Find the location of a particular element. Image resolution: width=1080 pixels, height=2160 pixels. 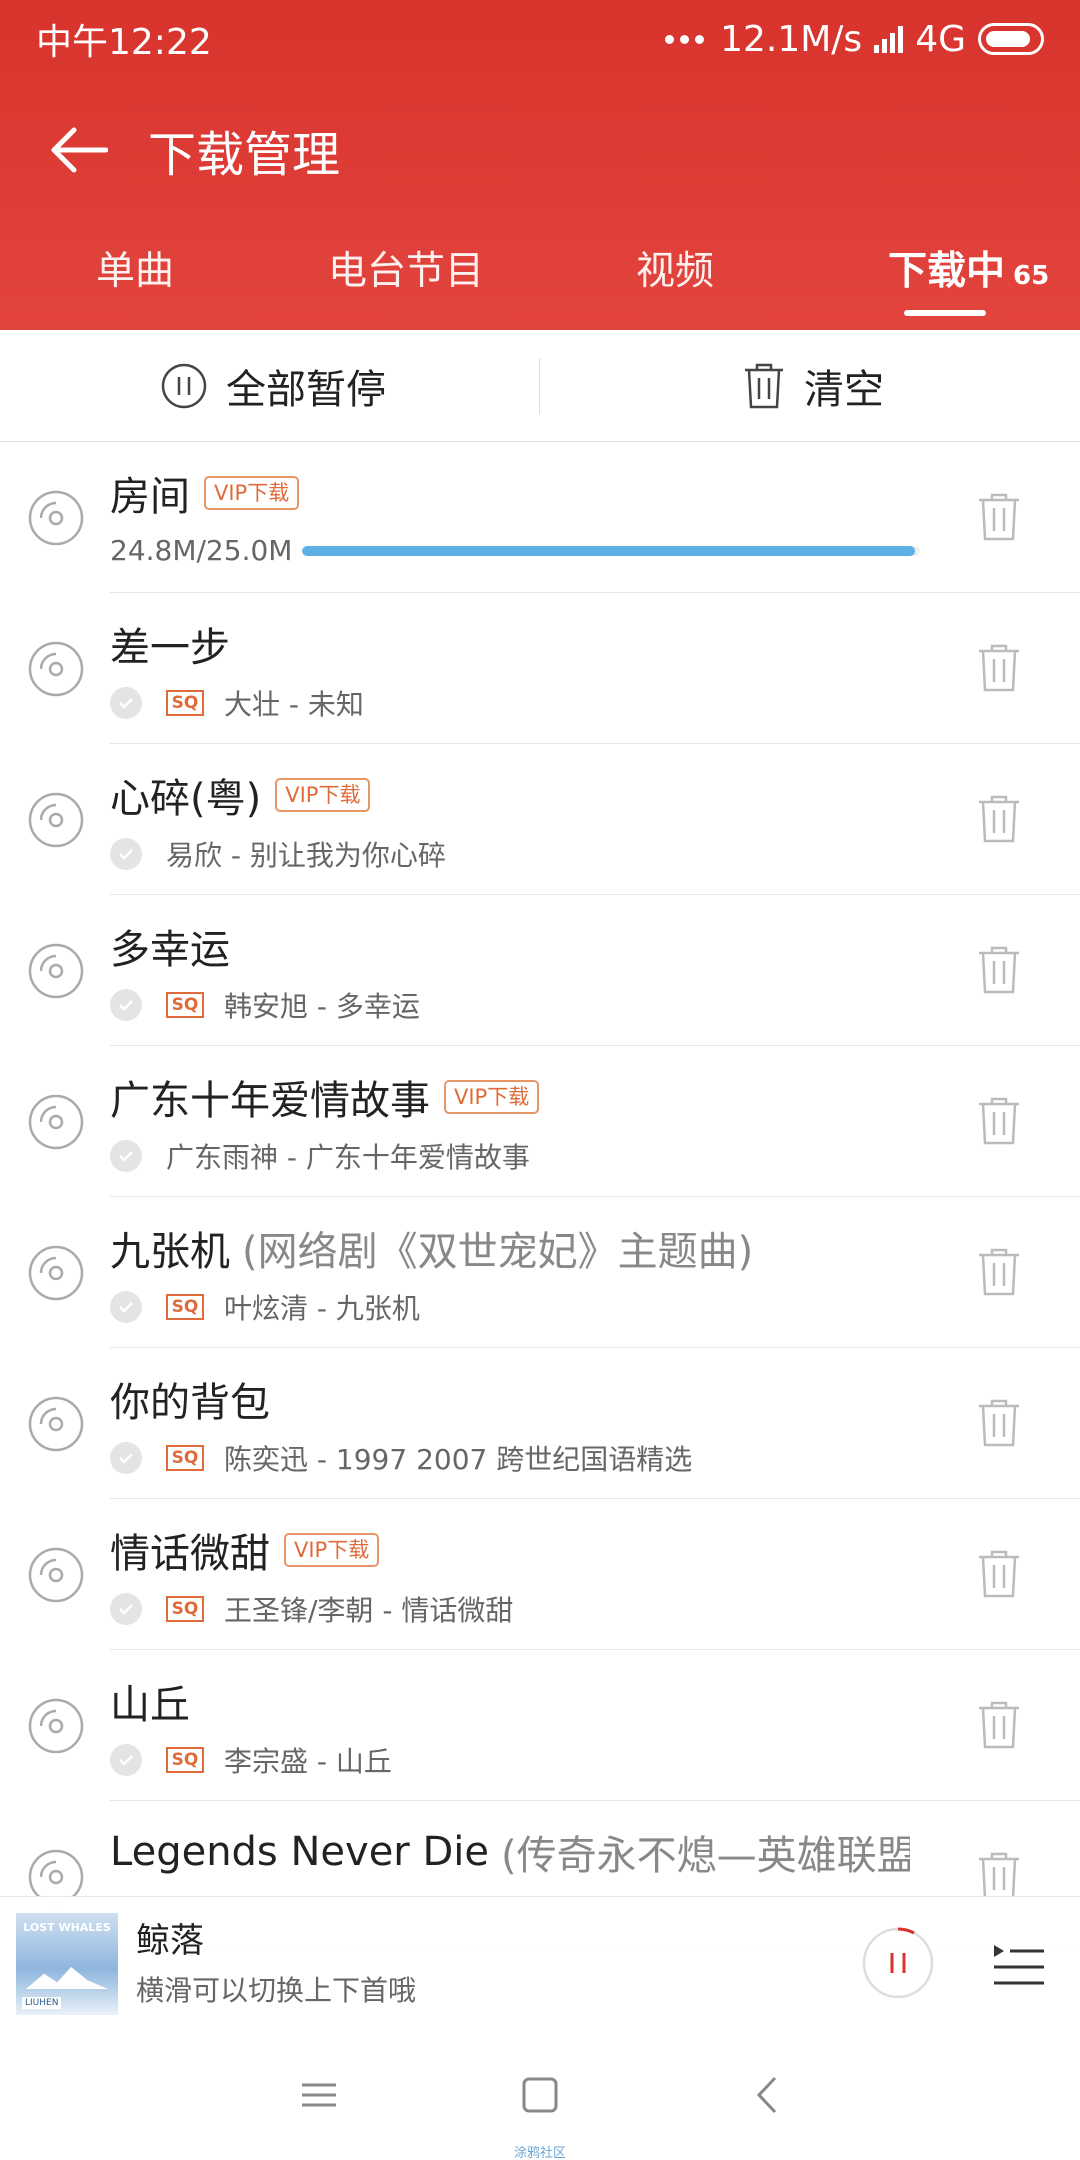

song-title-row: 多幸运 is located at coordinates (170, 946).